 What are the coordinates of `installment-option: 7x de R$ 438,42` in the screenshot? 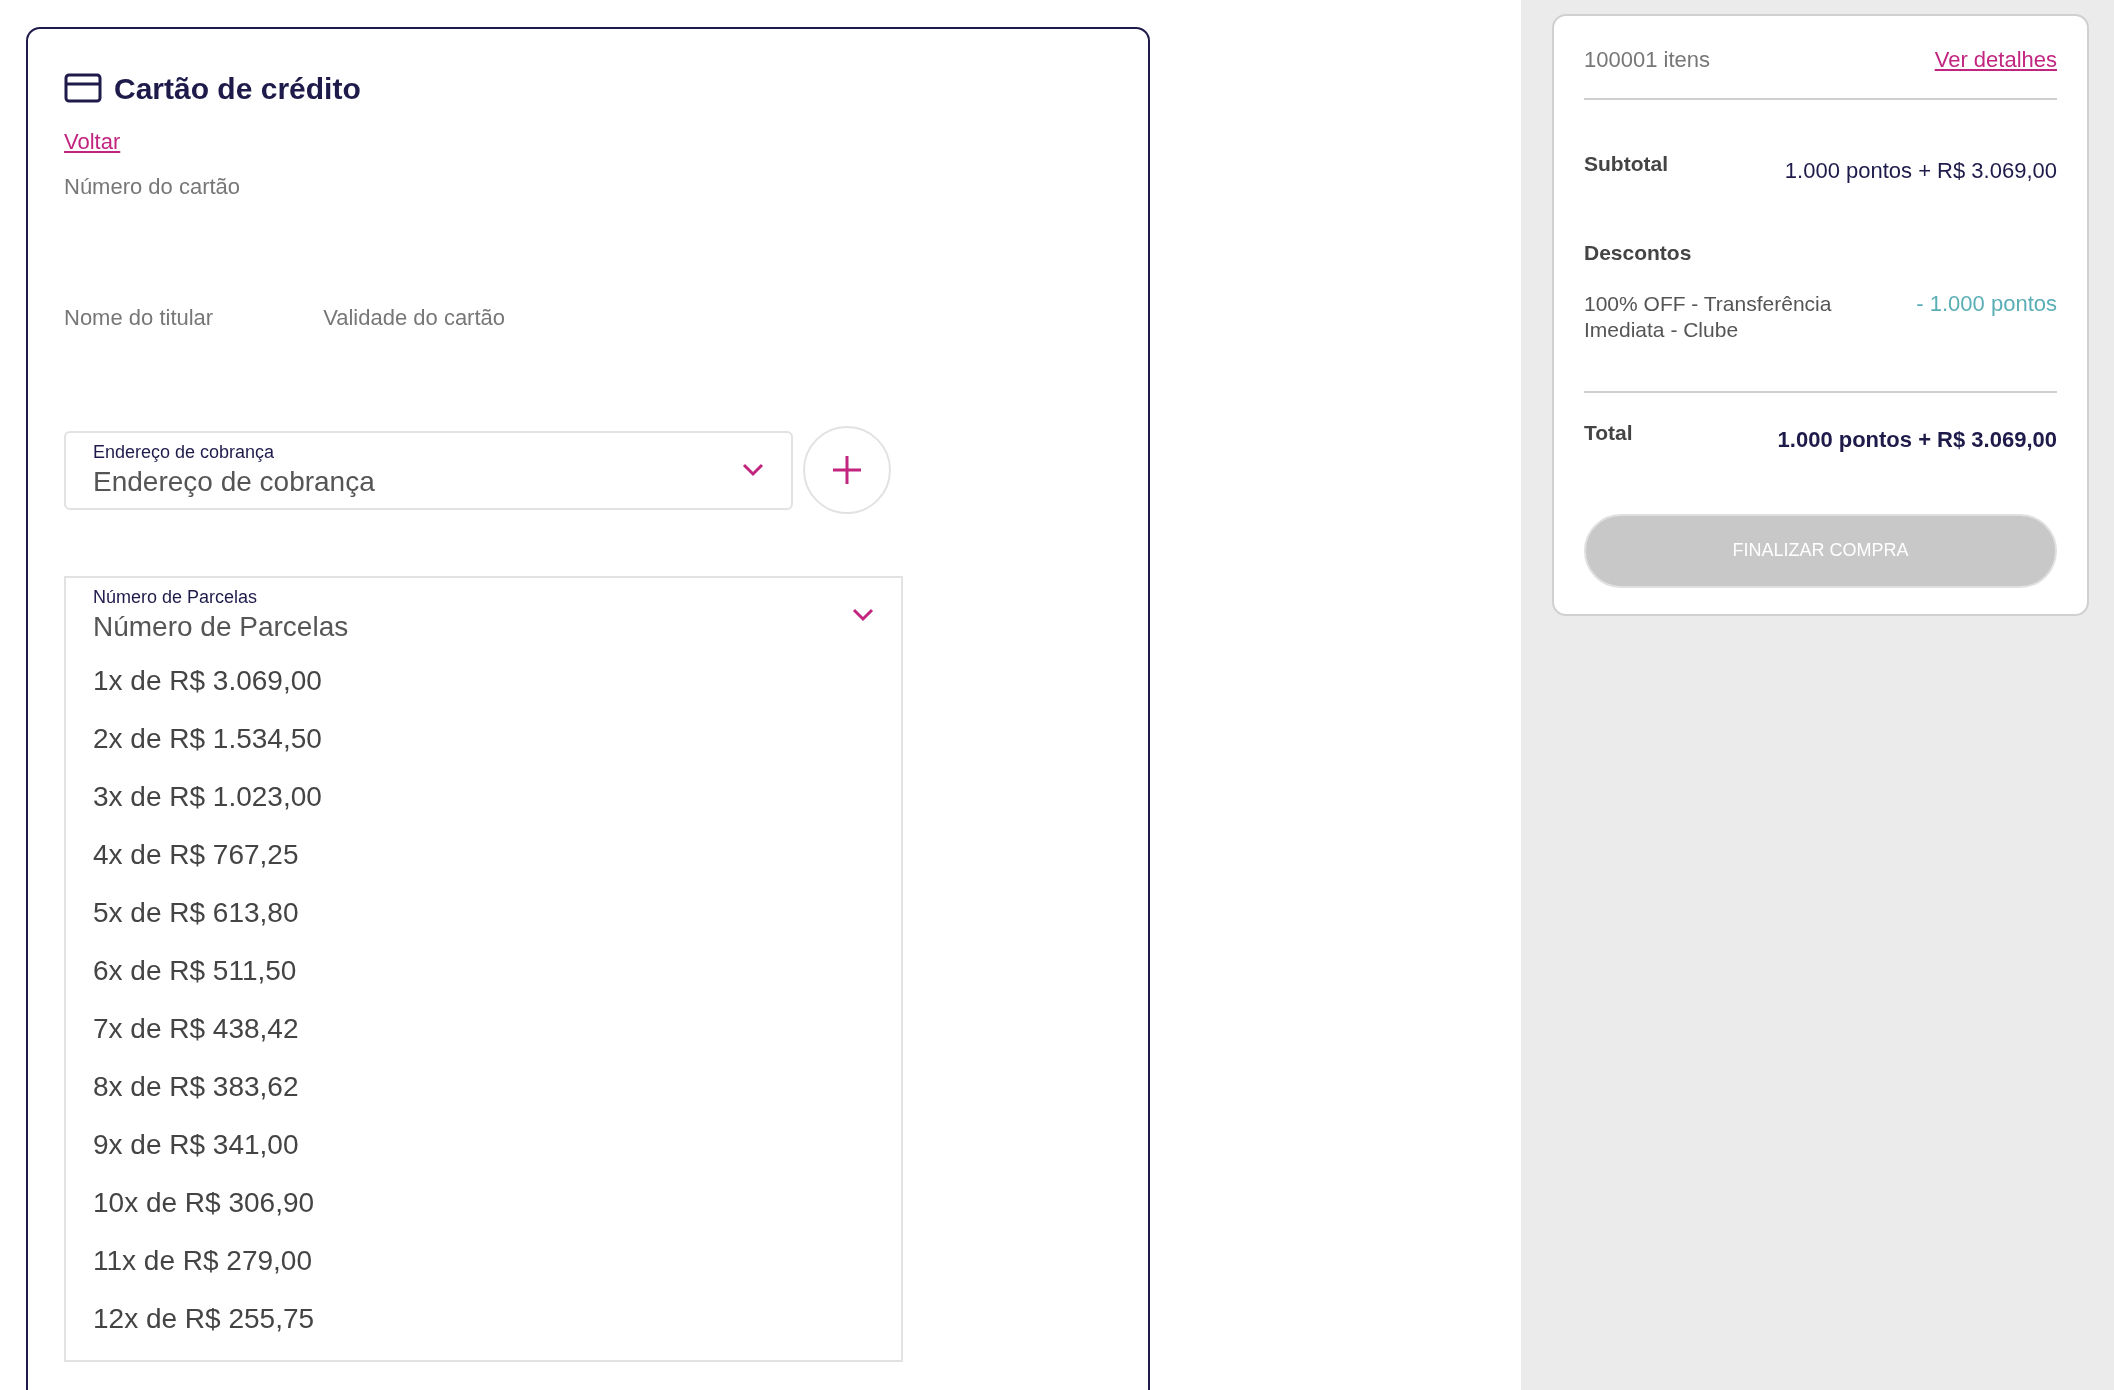 It's located at (196, 1029).